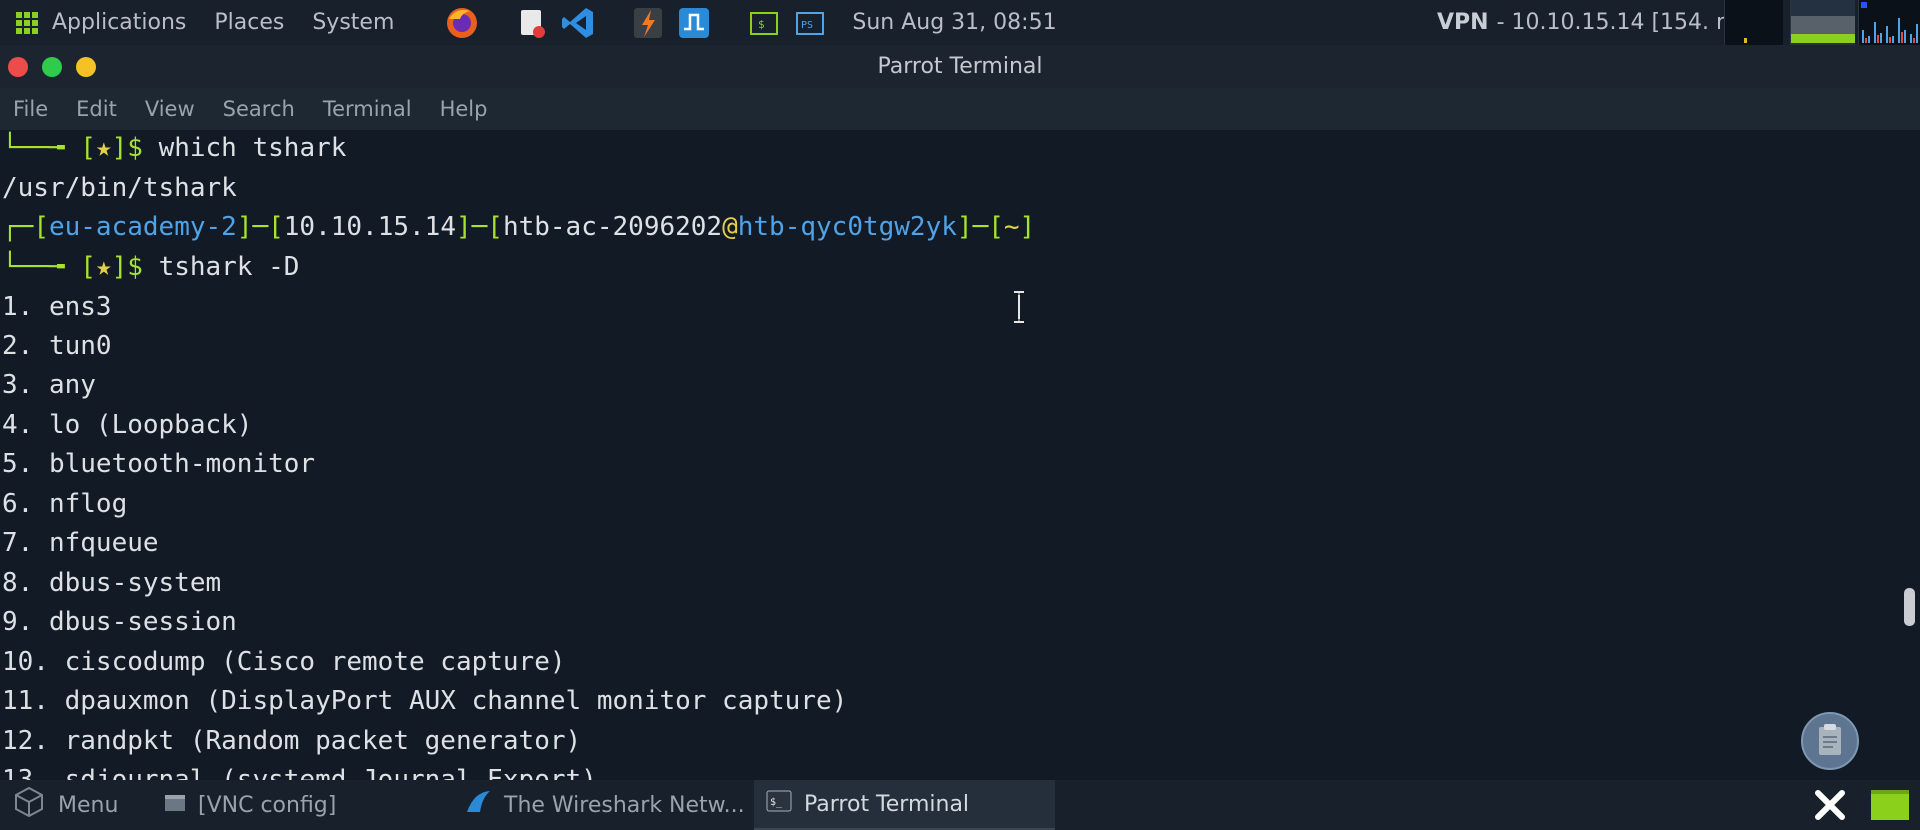  What do you see at coordinates (464, 109) in the screenshot?
I see `menu-help: Help` at bounding box center [464, 109].